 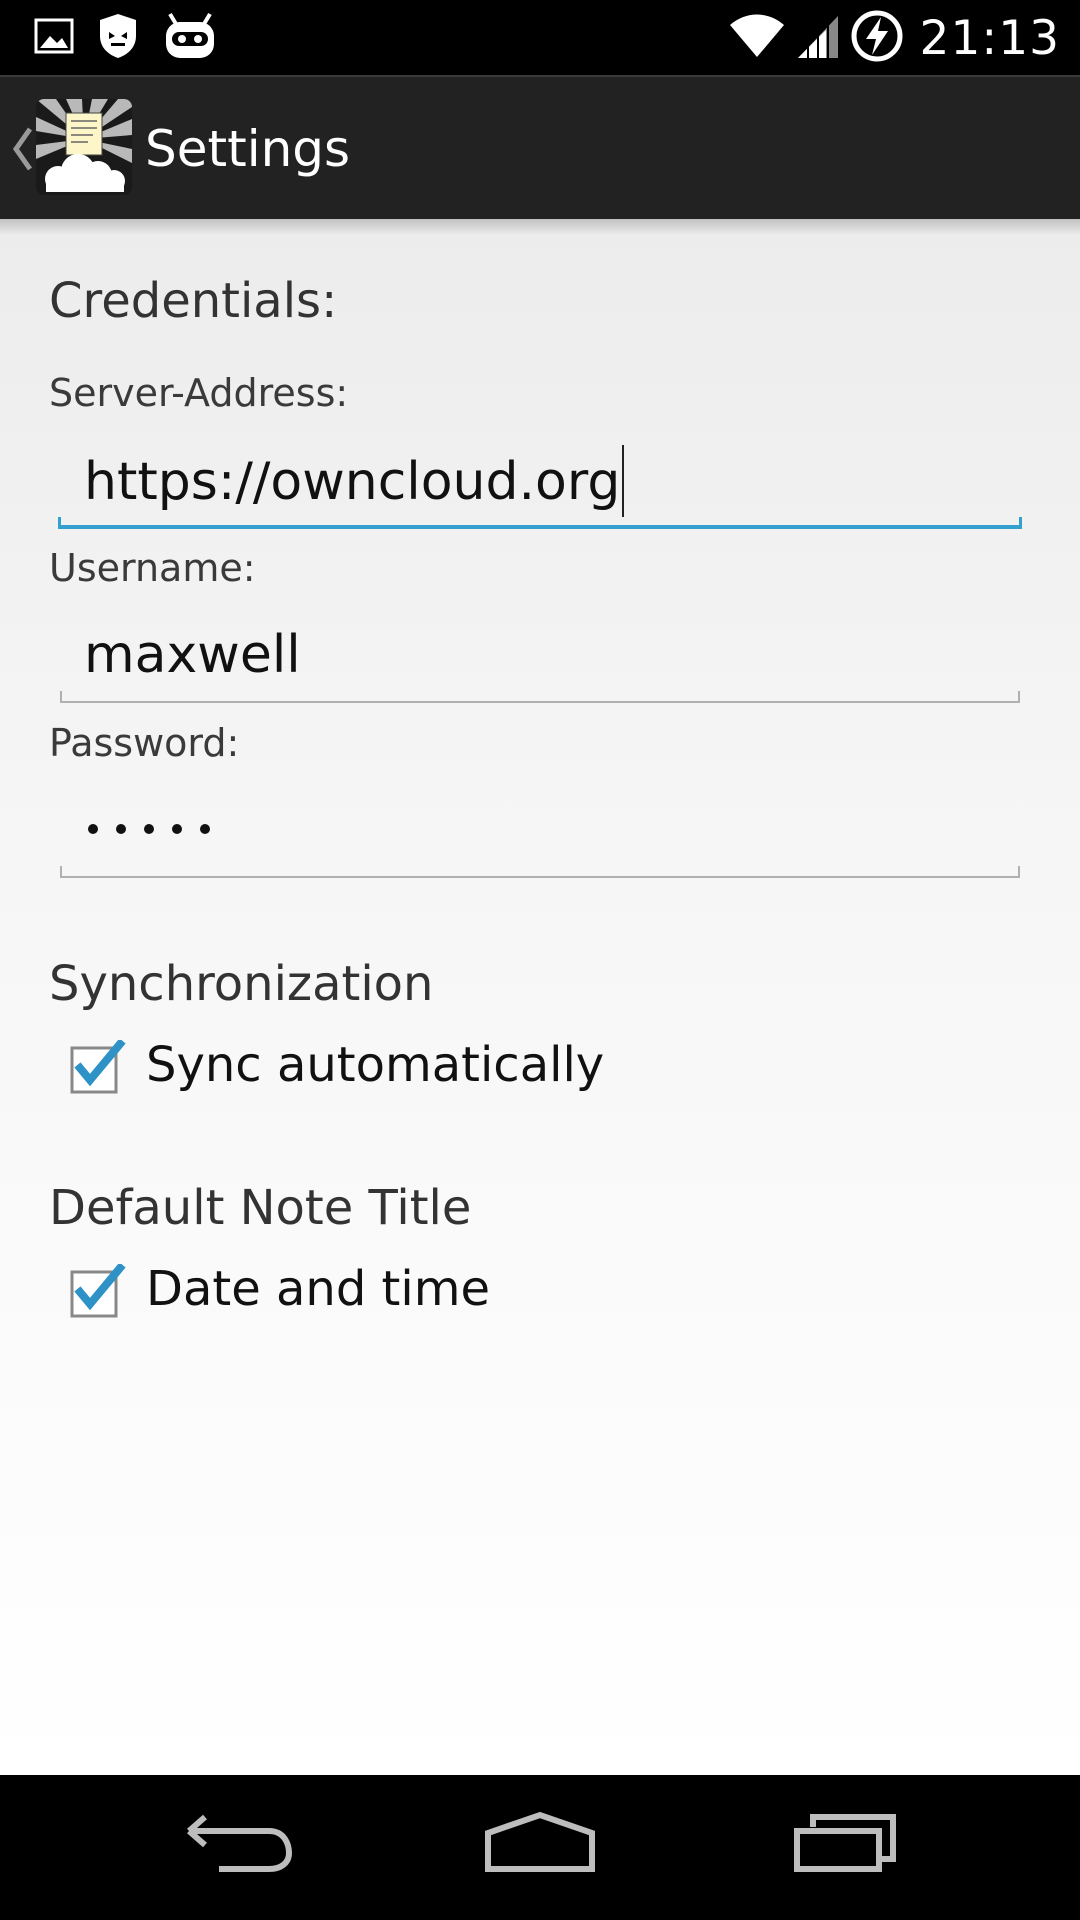 What do you see at coordinates (192, 655) in the screenshot?
I see `username-value: maxwell` at bounding box center [192, 655].